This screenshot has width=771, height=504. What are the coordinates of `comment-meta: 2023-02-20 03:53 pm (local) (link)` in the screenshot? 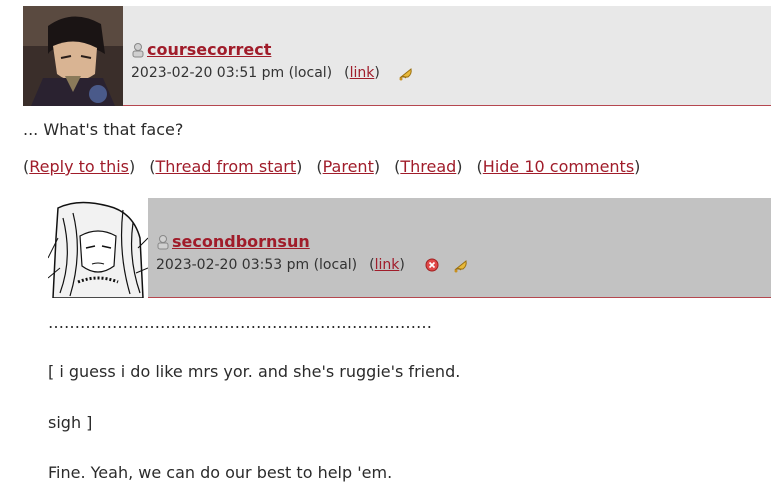 It's located at (312, 265).